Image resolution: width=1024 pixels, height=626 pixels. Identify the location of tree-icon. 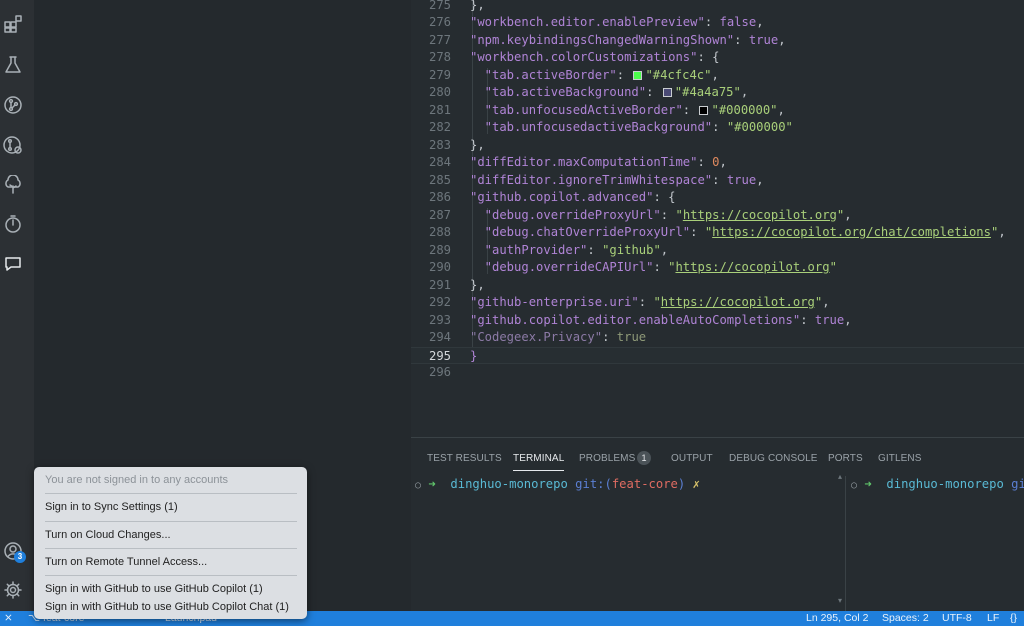
(13, 185).